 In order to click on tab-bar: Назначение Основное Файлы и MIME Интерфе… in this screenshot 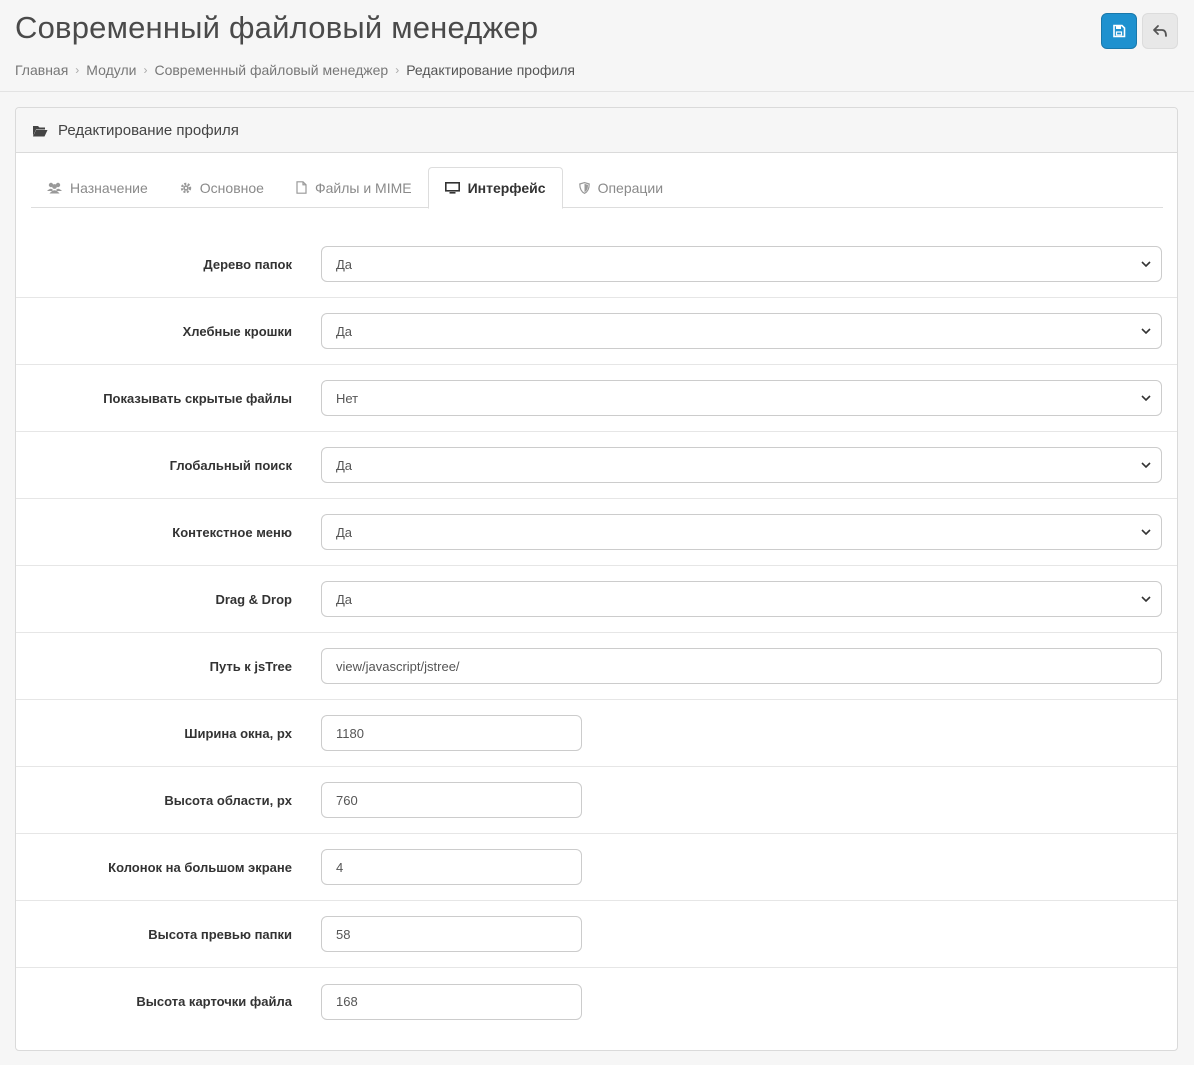, I will do `click(597, 188)`.